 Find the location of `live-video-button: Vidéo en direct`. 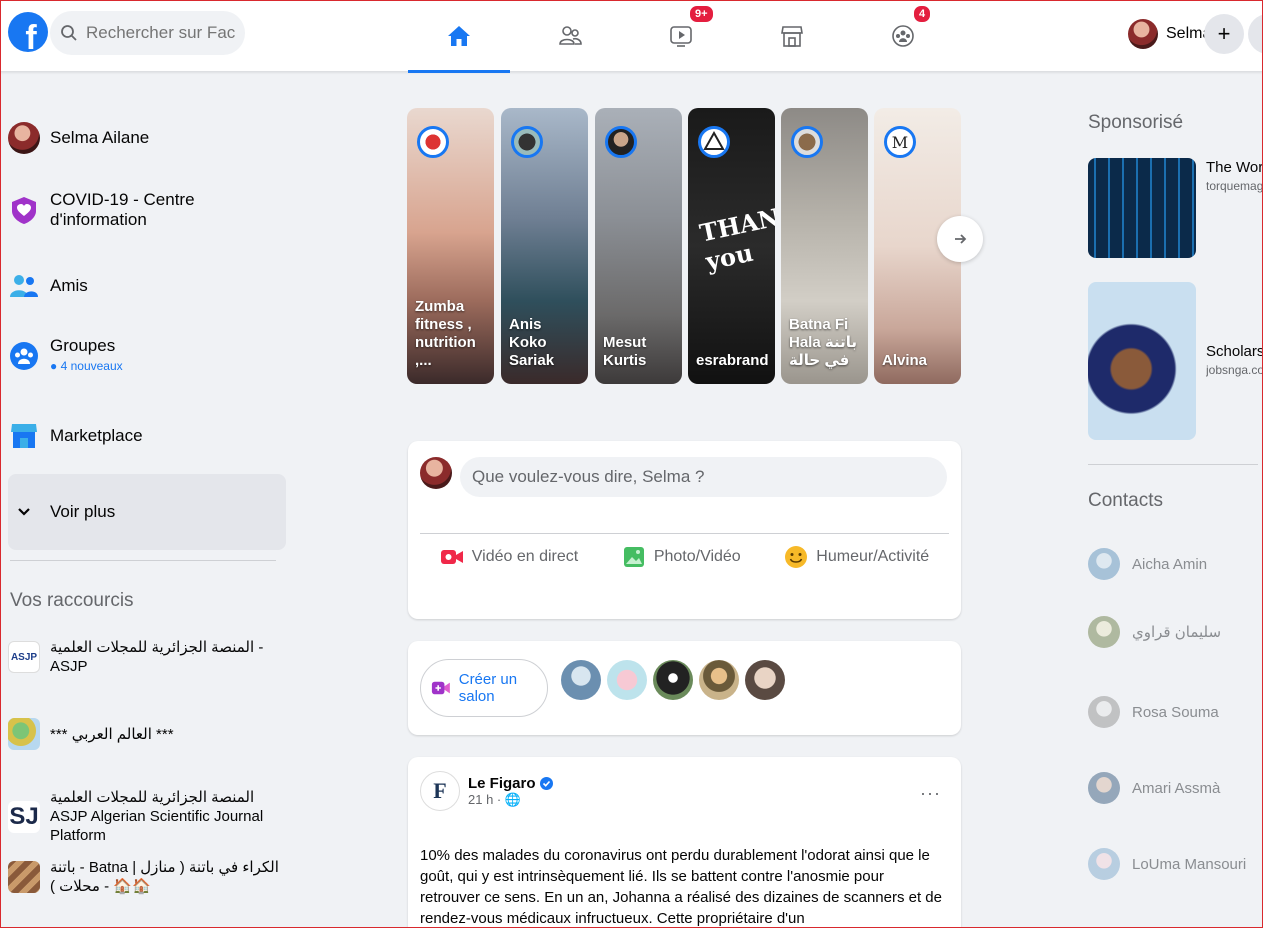

live-video-button: Vidéo en direct is located at coordinates (509, 557).